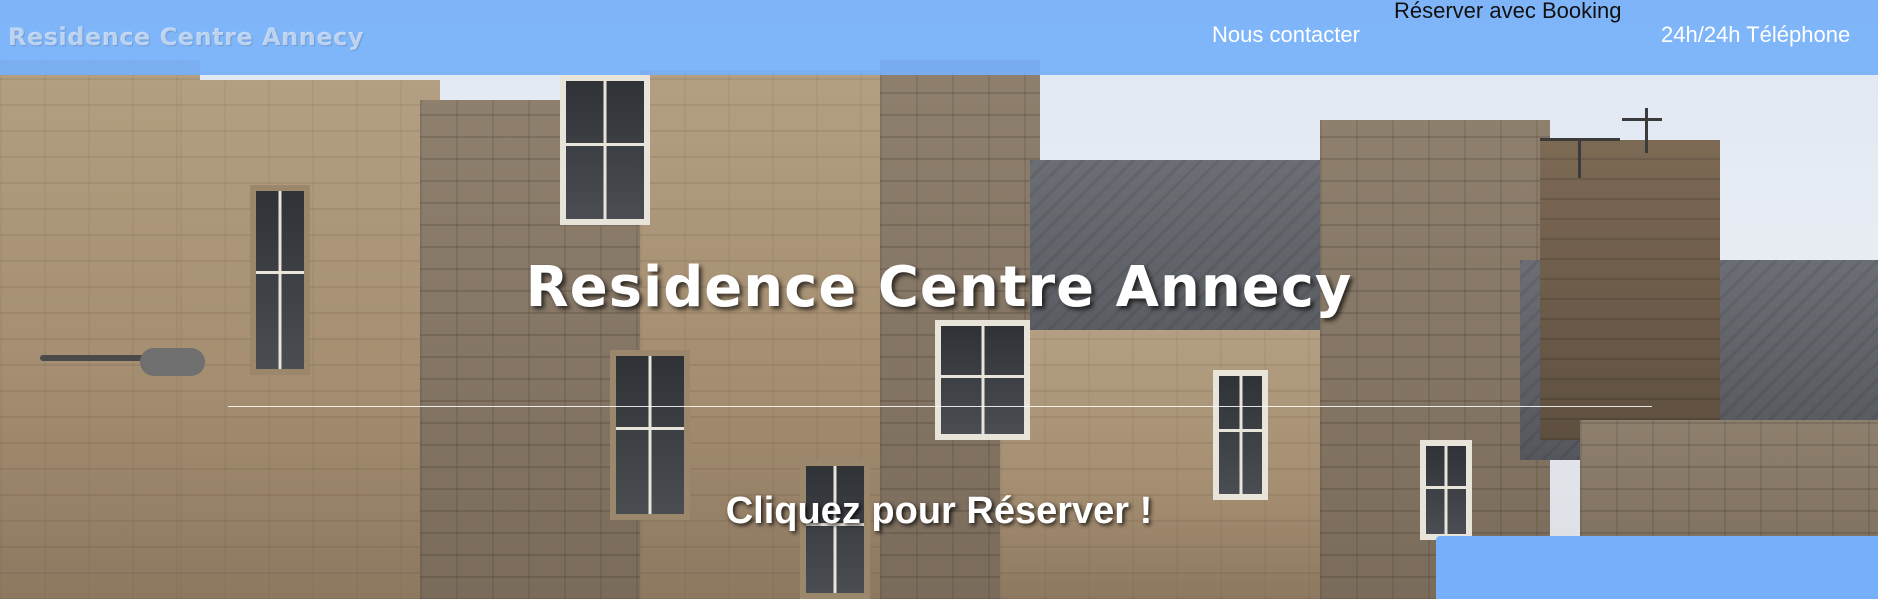 The height and width of the screenshot is (599, 1878). What do you see at coordinates (940, 406) in the screenshot?
I see `hero-divider` at bounding box center [940, 406].